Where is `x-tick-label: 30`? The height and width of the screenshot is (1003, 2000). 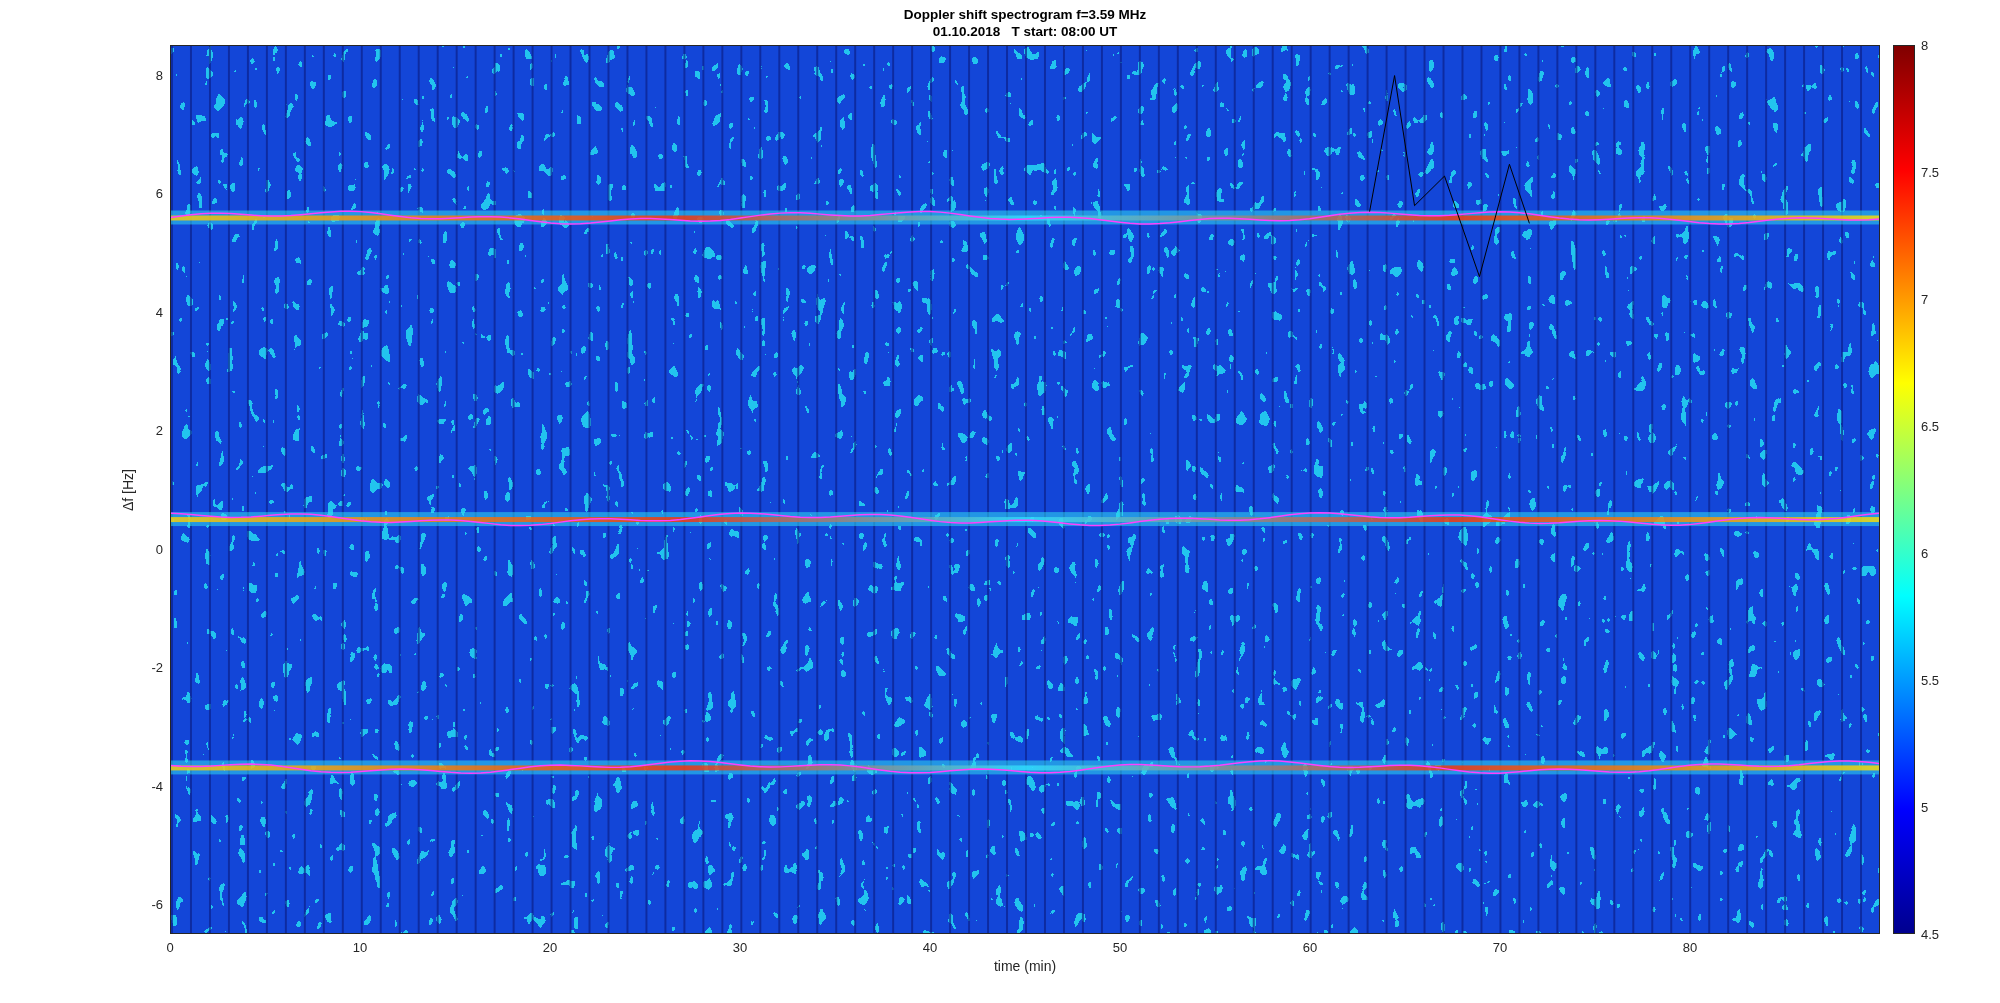
x-tick-label: 30 is located at coordinates (740, 947).